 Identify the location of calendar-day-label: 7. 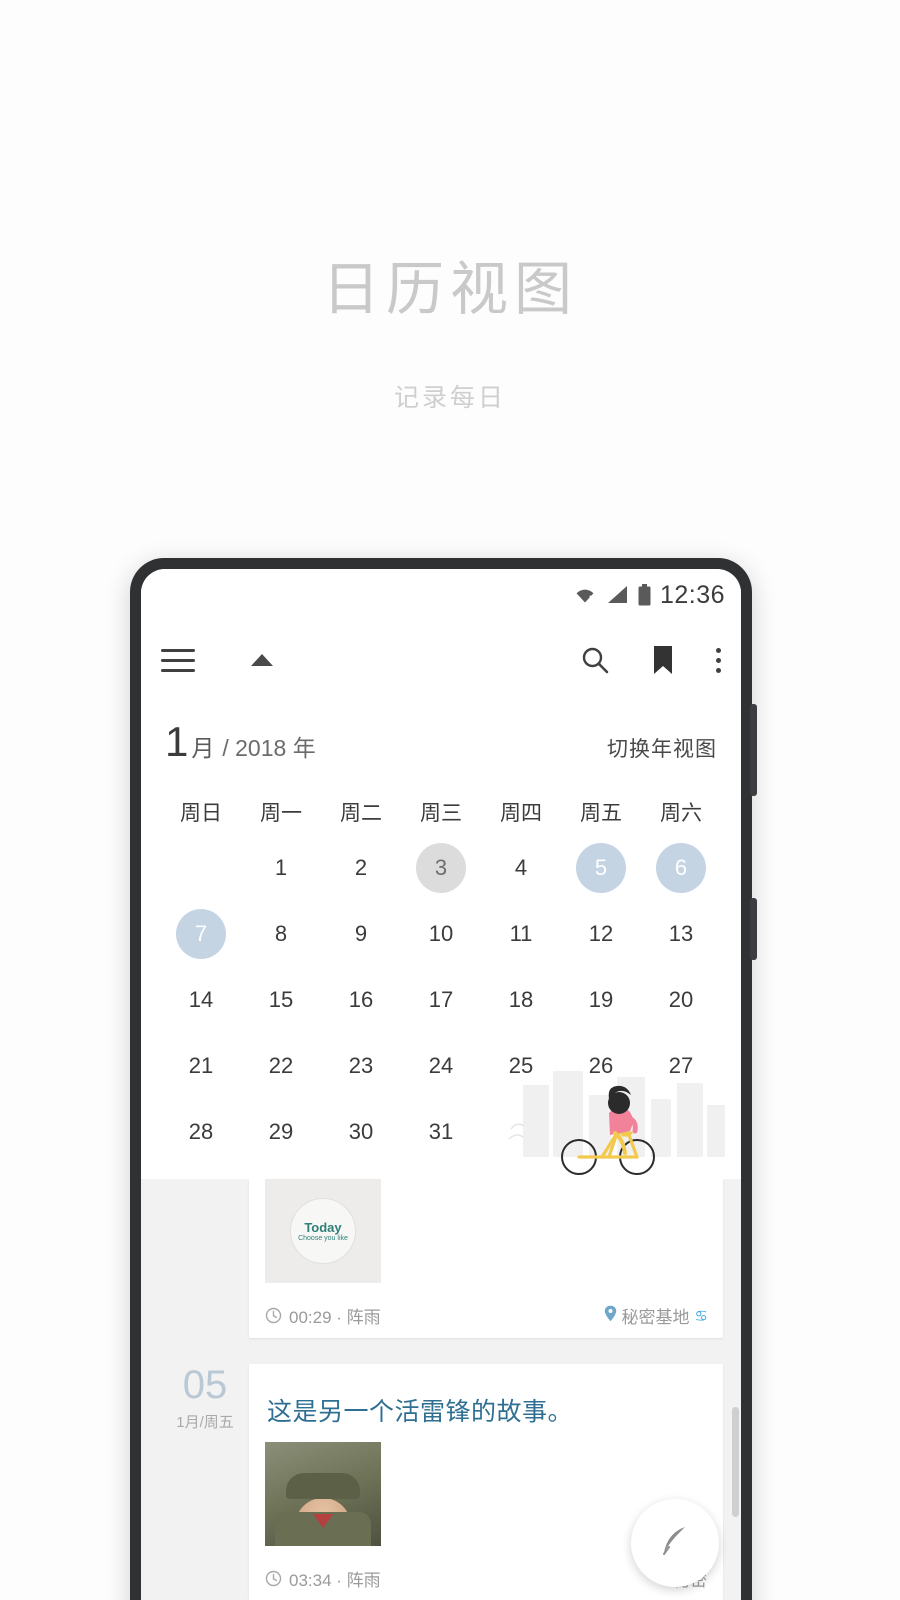
(201, 934).